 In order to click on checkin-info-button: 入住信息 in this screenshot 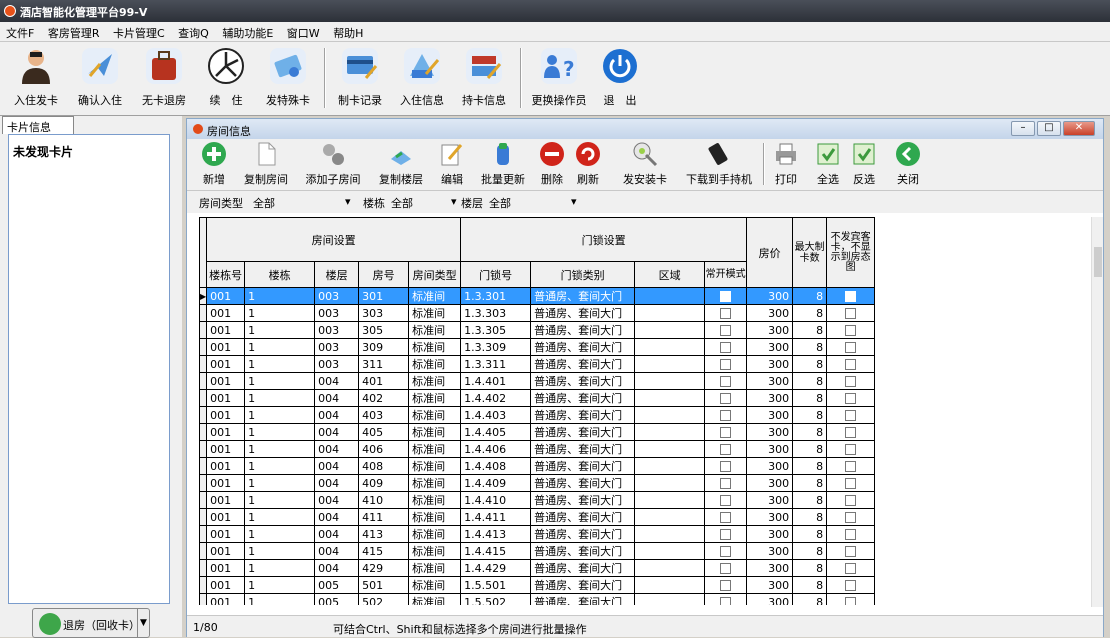, I will do `click(422, 78)`.